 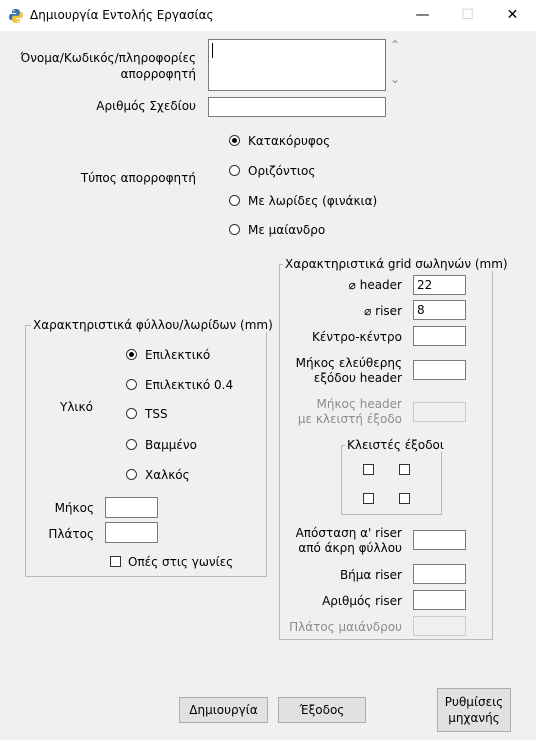 I want to click on closed-exit-length-label: Μήκος header με κλειστή έξοδο, so click(x=343, y=412).